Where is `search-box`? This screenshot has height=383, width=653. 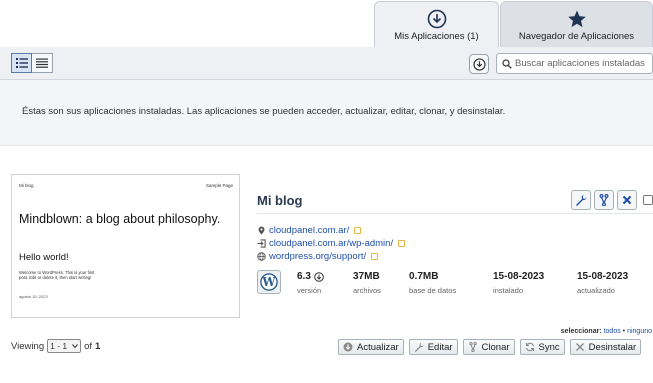
search-box is located at coordinates (574, 63).